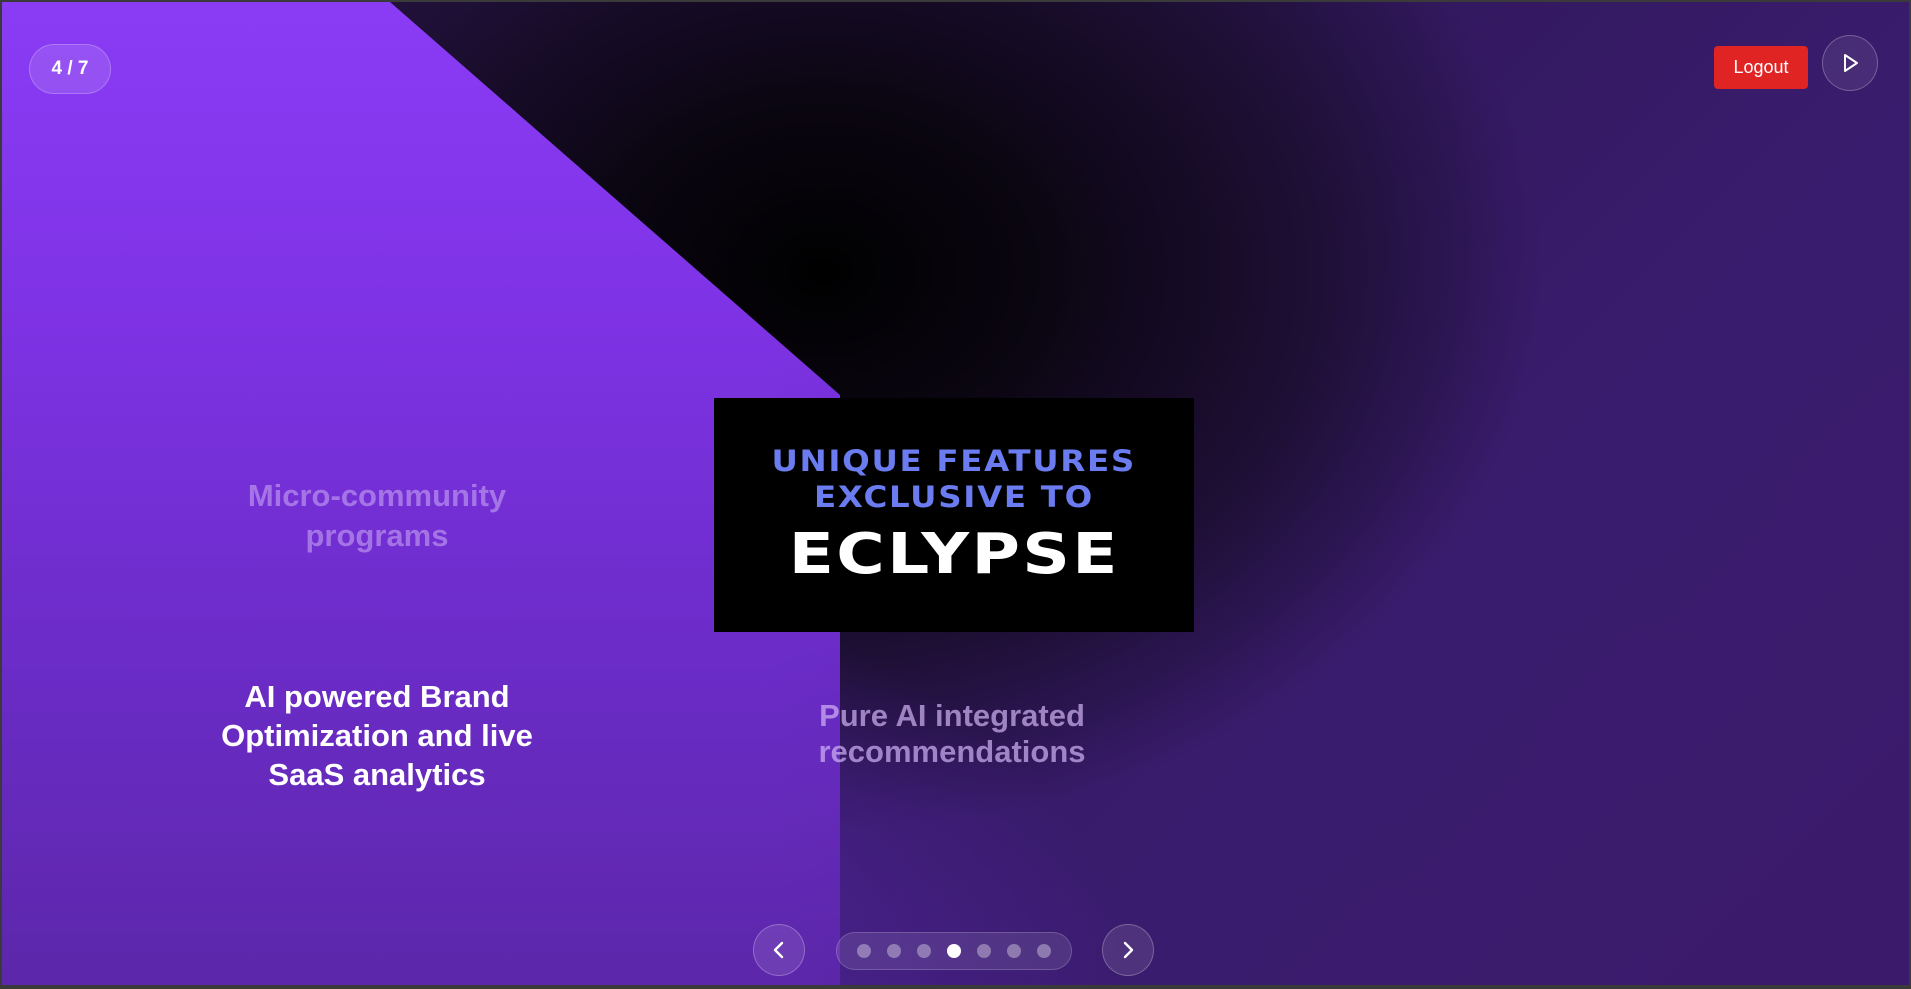 This screenshot has width=1911, height=989. Describe the element at coordinates (952, 715) in the screenshot. I see `feature-pure-ai-line-1: Pure AI integrated` at that location.